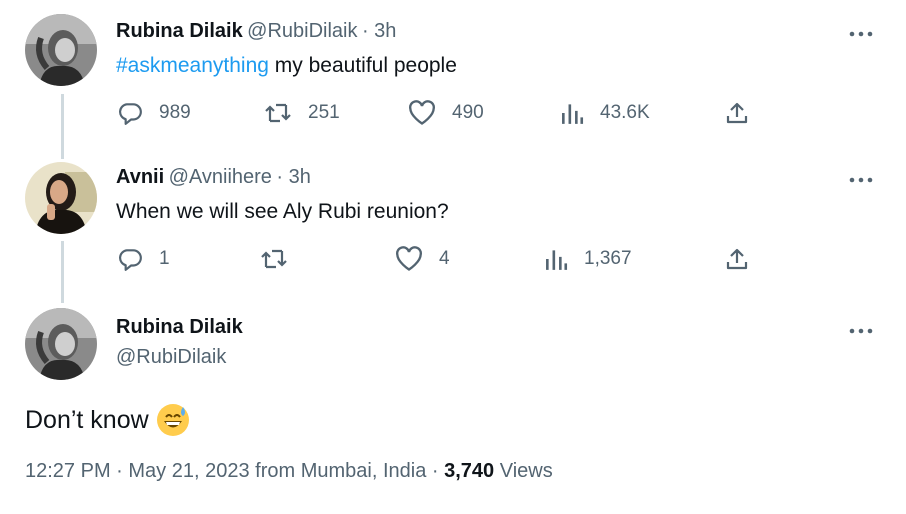 This screenshot has width=906, height=514. I want to click on reply-count: 989, so click(175, 112).